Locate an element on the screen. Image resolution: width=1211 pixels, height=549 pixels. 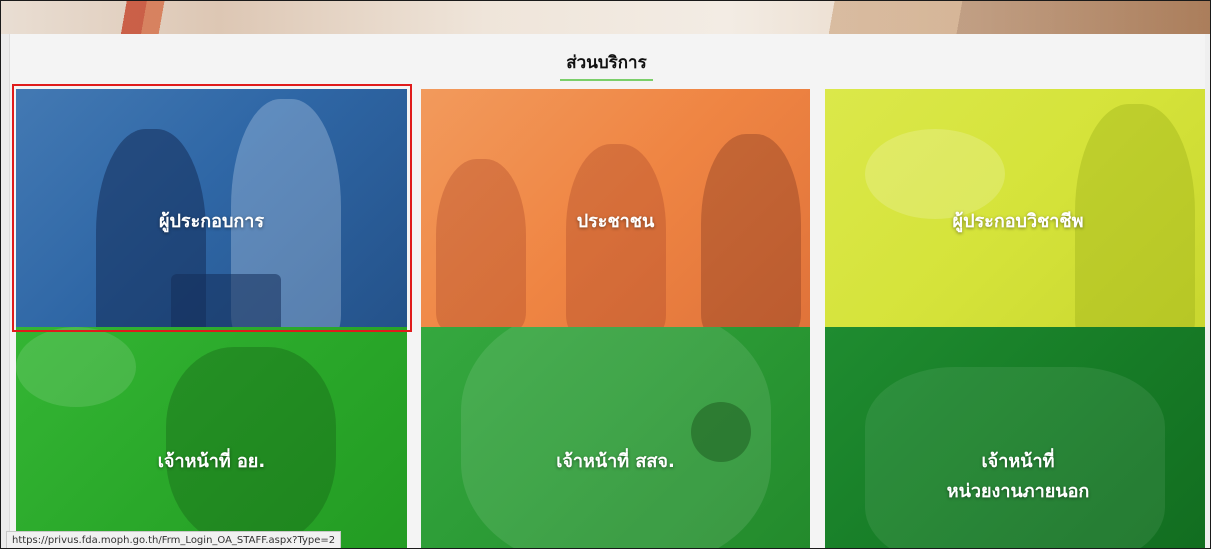
section-title: ส่วนบริการ is located at coordinates (606, 65).